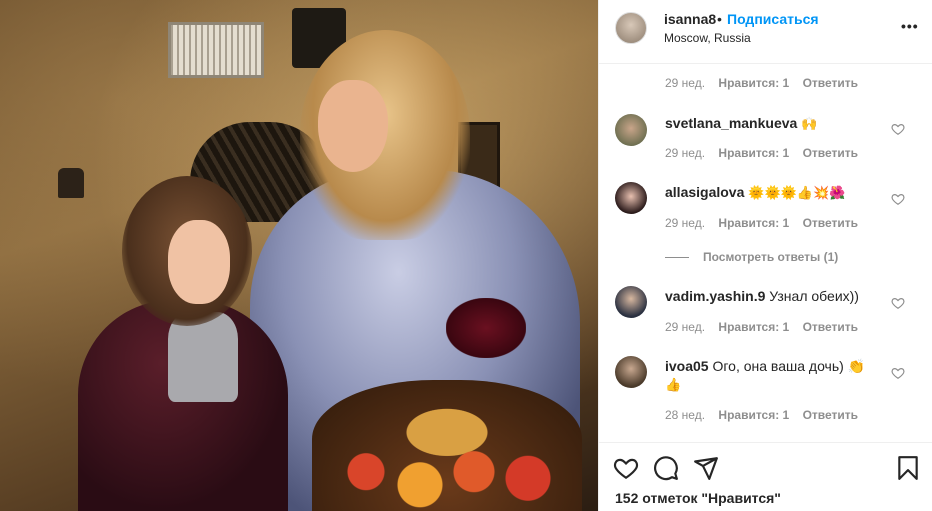  Describe the element at coordinates (731, 123) in the screenshot. I see `commenter-username: svetlana_mankueva` at that location.